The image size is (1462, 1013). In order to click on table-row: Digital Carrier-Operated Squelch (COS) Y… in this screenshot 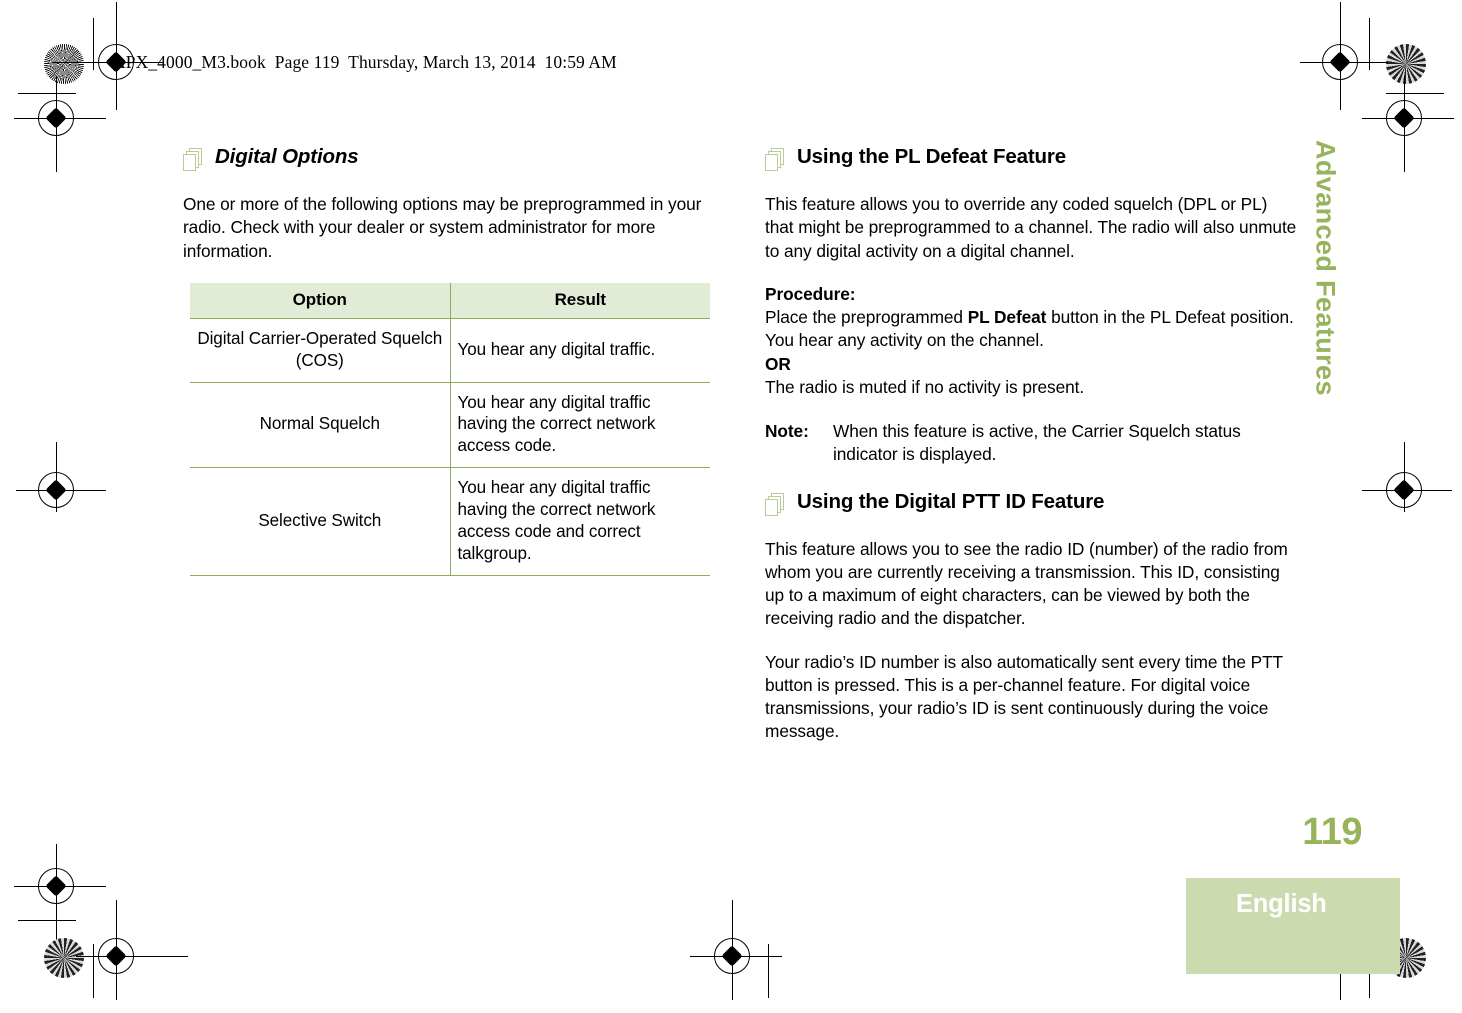, I will do `click(450, 350)`.